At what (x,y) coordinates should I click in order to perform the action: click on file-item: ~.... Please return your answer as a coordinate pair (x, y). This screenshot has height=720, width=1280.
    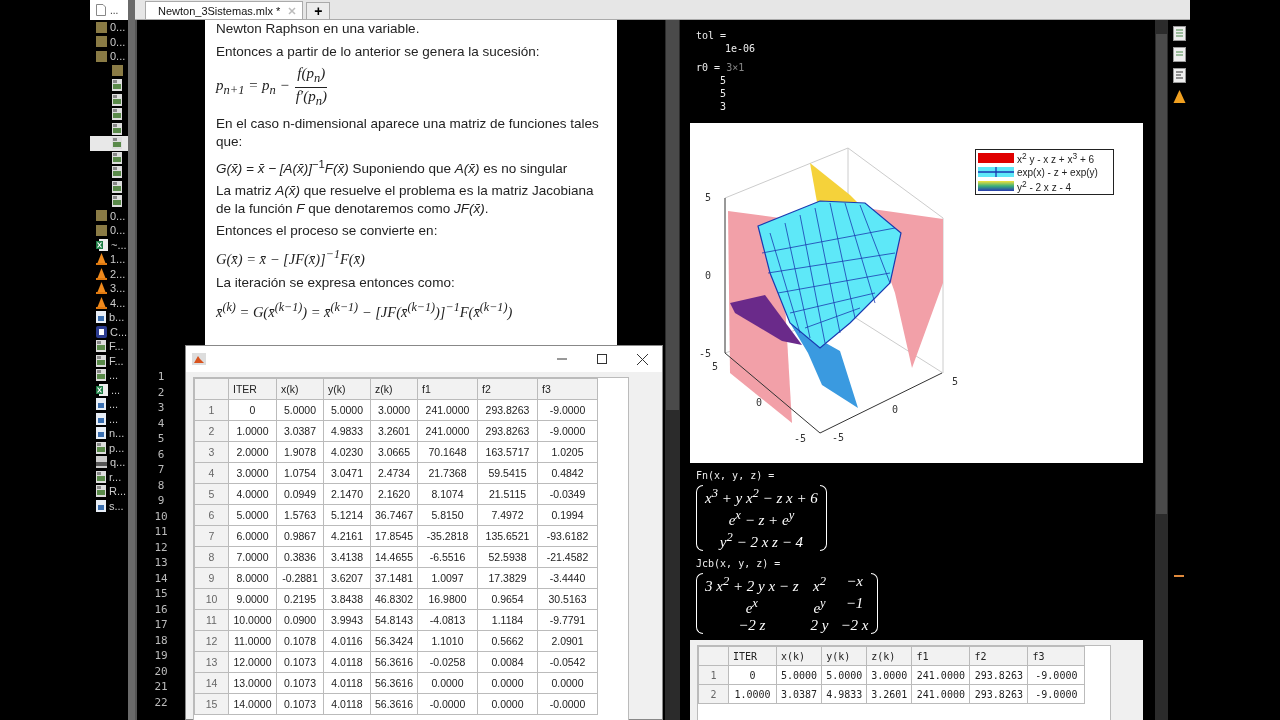
    Looking at the image, I should click on (109, 244).